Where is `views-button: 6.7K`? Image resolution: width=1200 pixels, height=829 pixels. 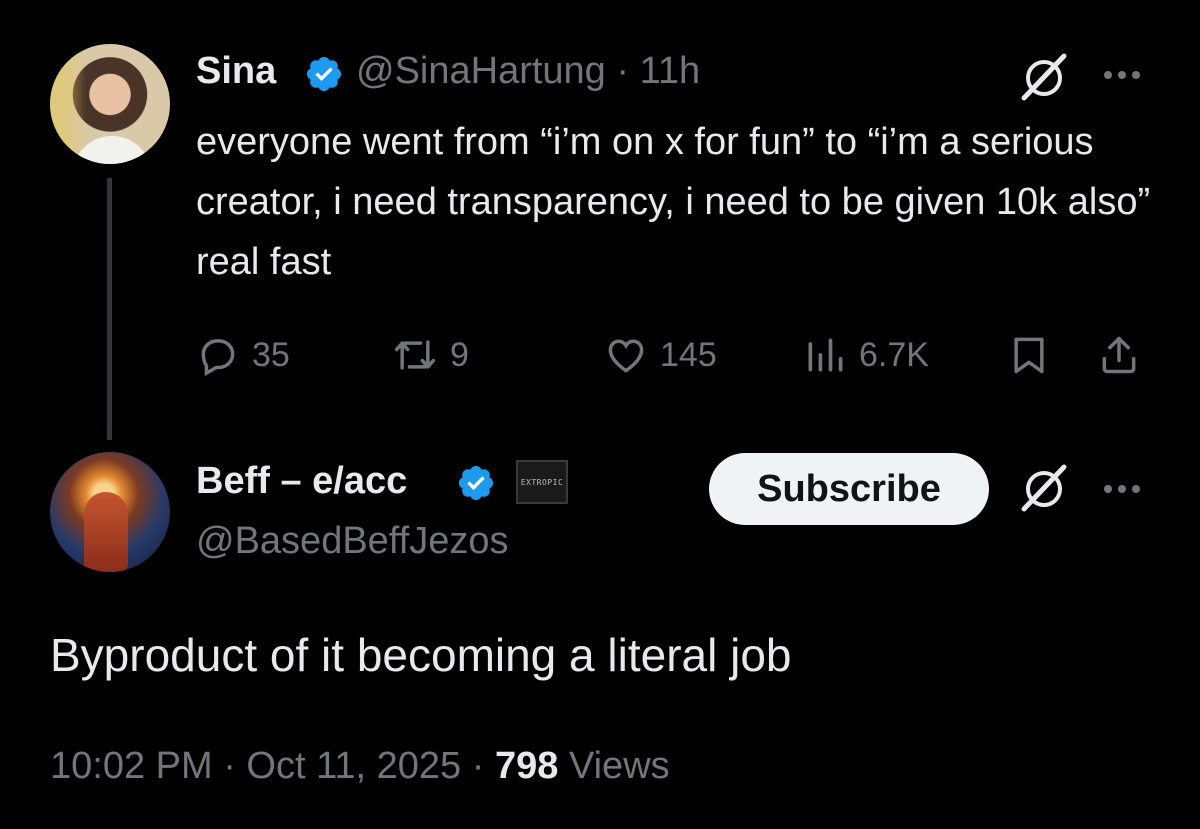
views-button: 6.7K is located at coordinates (866, 355).